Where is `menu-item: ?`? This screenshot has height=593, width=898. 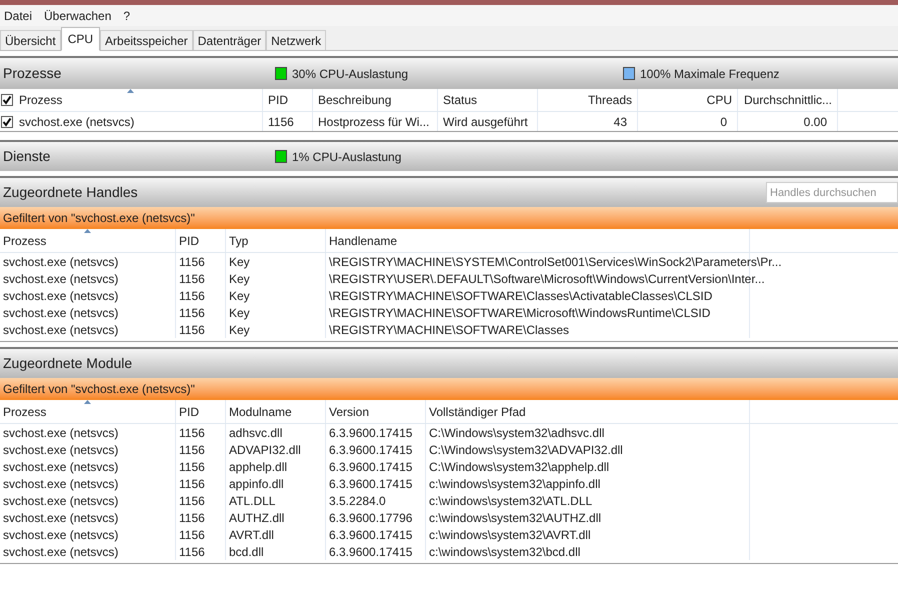
menu-item: ? is located at coordinates (126, 15).